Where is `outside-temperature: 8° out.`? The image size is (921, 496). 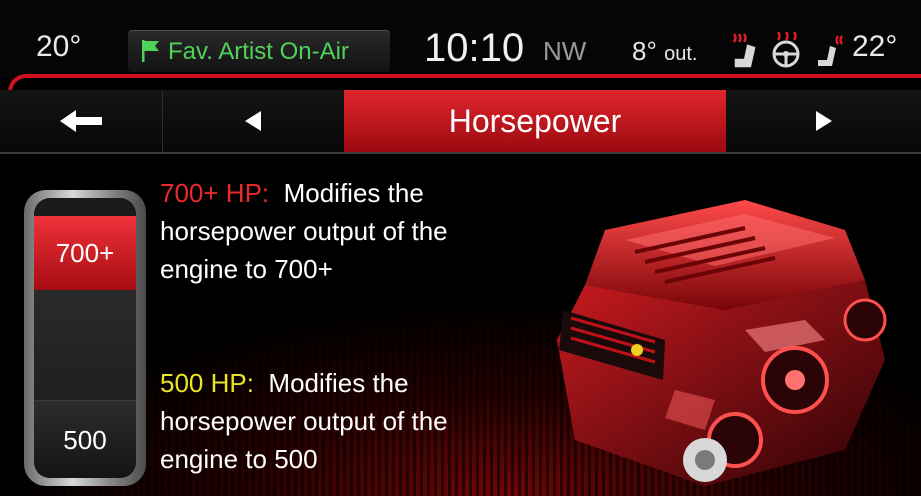 outside-temperature: 8° out. is located at coordinates (664, 51).